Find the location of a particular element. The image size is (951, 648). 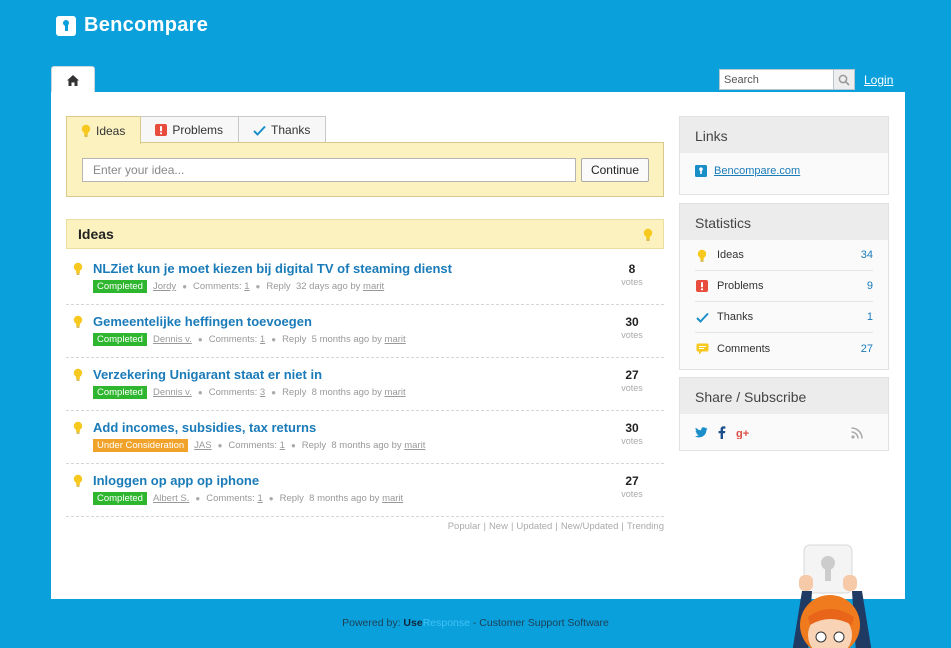

votes-count: 8 is located at coordinates (632, 269).